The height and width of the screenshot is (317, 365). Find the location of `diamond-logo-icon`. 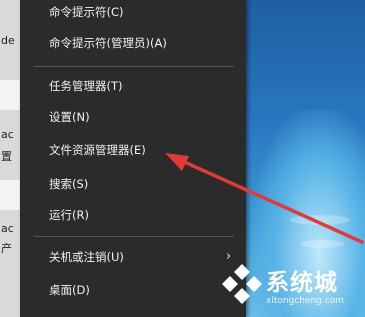

diamond-logo-icon is located at coordinates (242, 284).